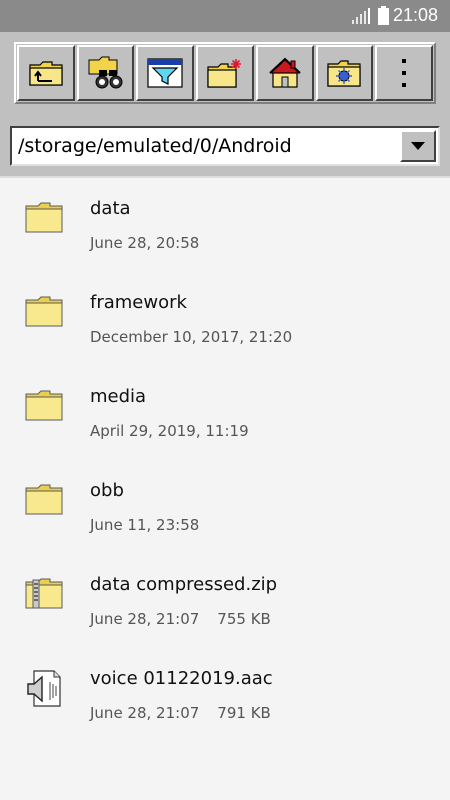  I want to click on zip-folder-icon, so click(44, 593).